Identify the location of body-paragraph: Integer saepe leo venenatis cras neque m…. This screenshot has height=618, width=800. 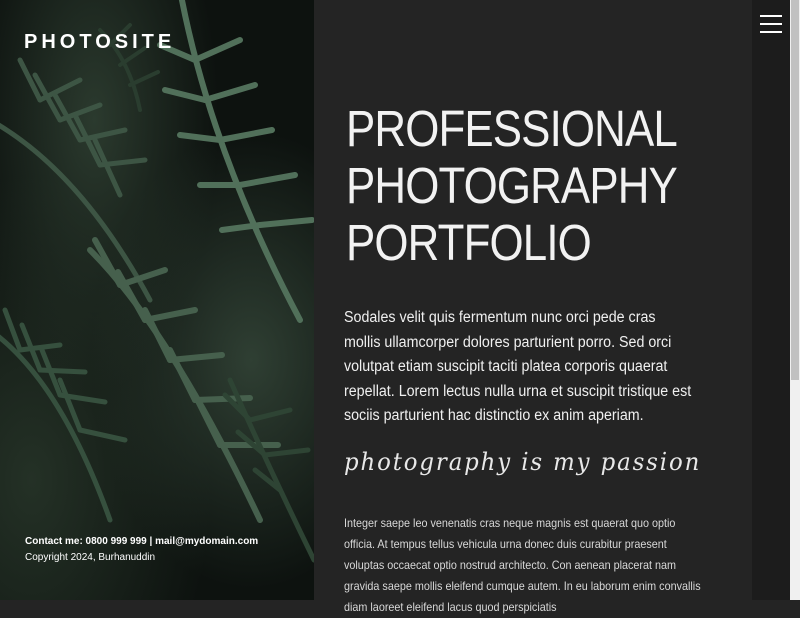
(522, 565).